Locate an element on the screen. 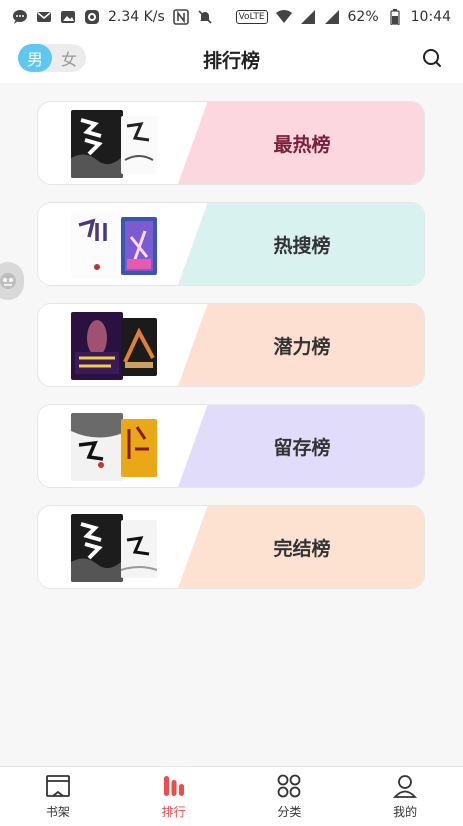 Image resolution: width=463 pixels, height=826 pixels. nav-label: 分类 is located at coordinates (289, 812).